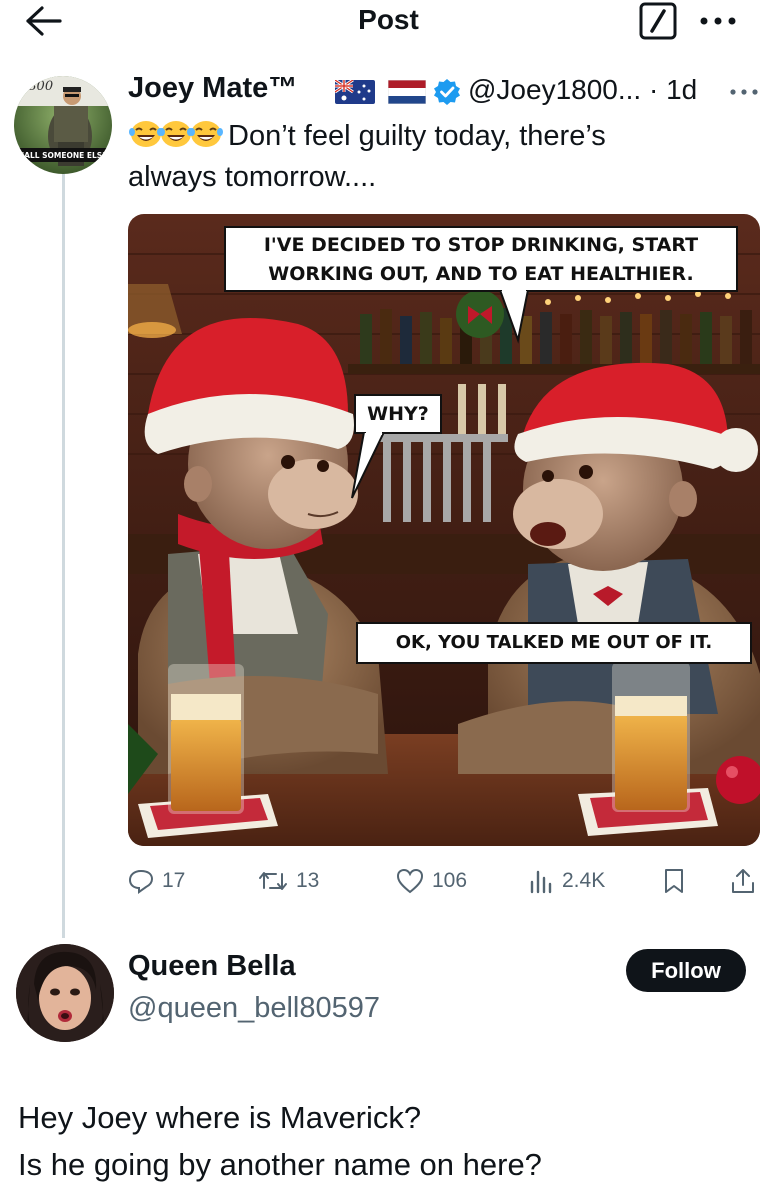 The width and height of the screenshot is (777, 1200). Describe the element at coordinates (450, 880) in the screenshot. I see `like-count: 106` at that location.